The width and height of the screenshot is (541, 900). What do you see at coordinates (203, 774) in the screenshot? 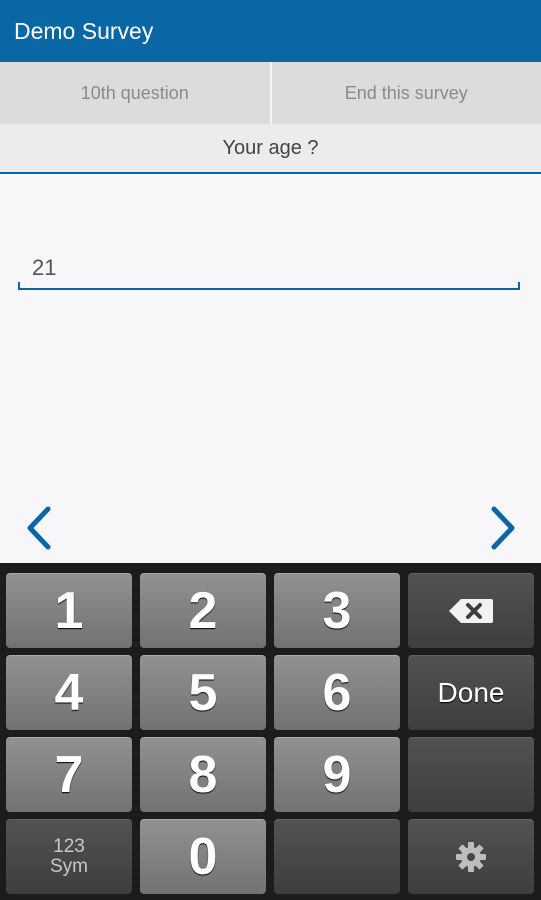
I see `key-8: 8` at bounding box center [203, 774].